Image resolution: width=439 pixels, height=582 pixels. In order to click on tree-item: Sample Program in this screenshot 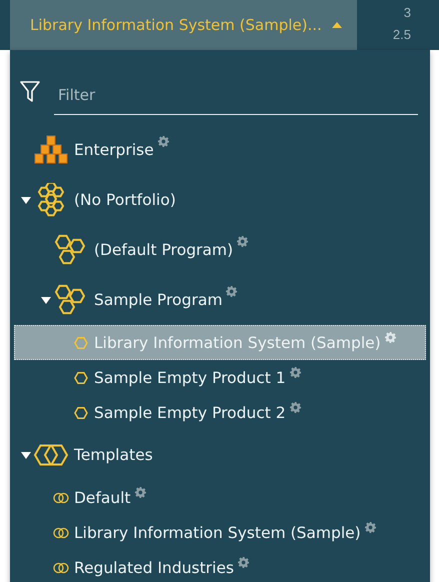, I will do `click(220, 300)`.